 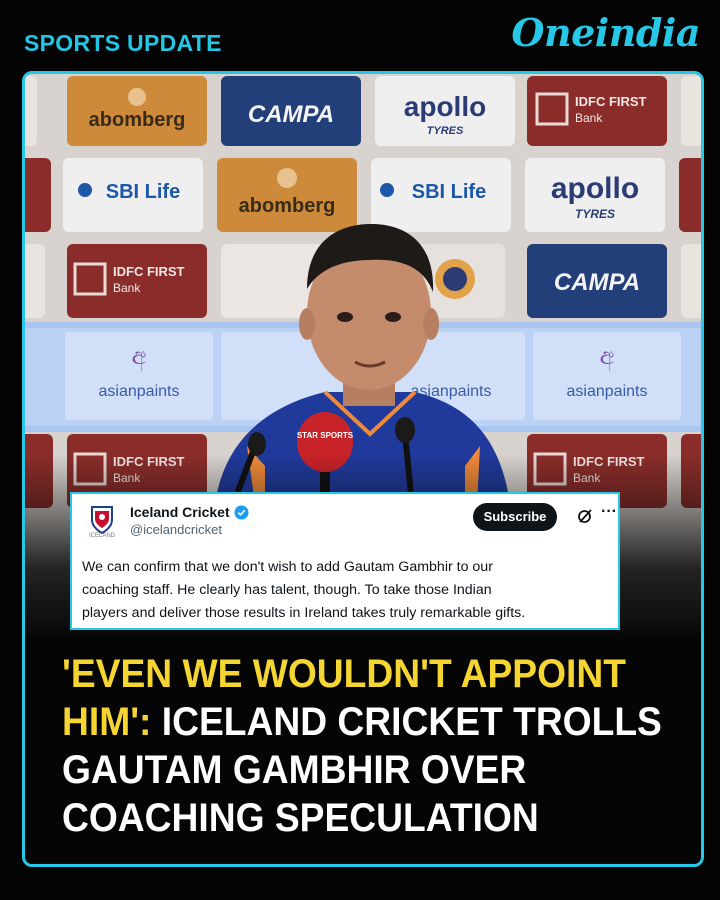 I want to click on subscribe-button: Subscribe, so click(x=515, y=517).